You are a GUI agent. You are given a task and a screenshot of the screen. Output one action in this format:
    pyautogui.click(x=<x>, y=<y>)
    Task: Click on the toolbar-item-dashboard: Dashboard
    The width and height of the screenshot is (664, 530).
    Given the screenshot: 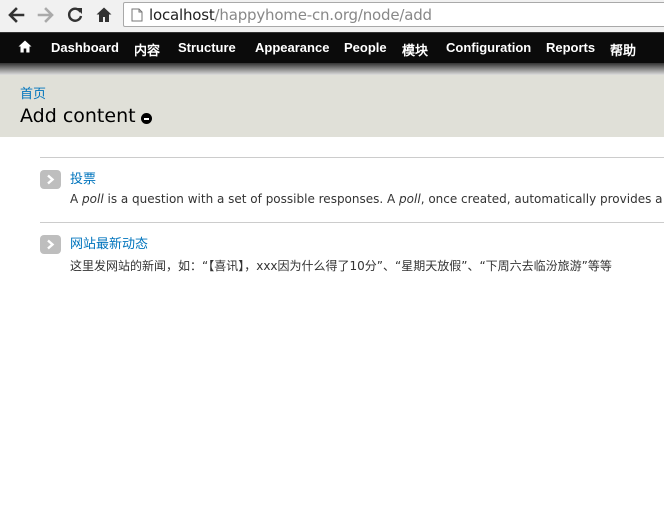 What is the action you would take?
    pyautogui.click(x=85, y=47)
    